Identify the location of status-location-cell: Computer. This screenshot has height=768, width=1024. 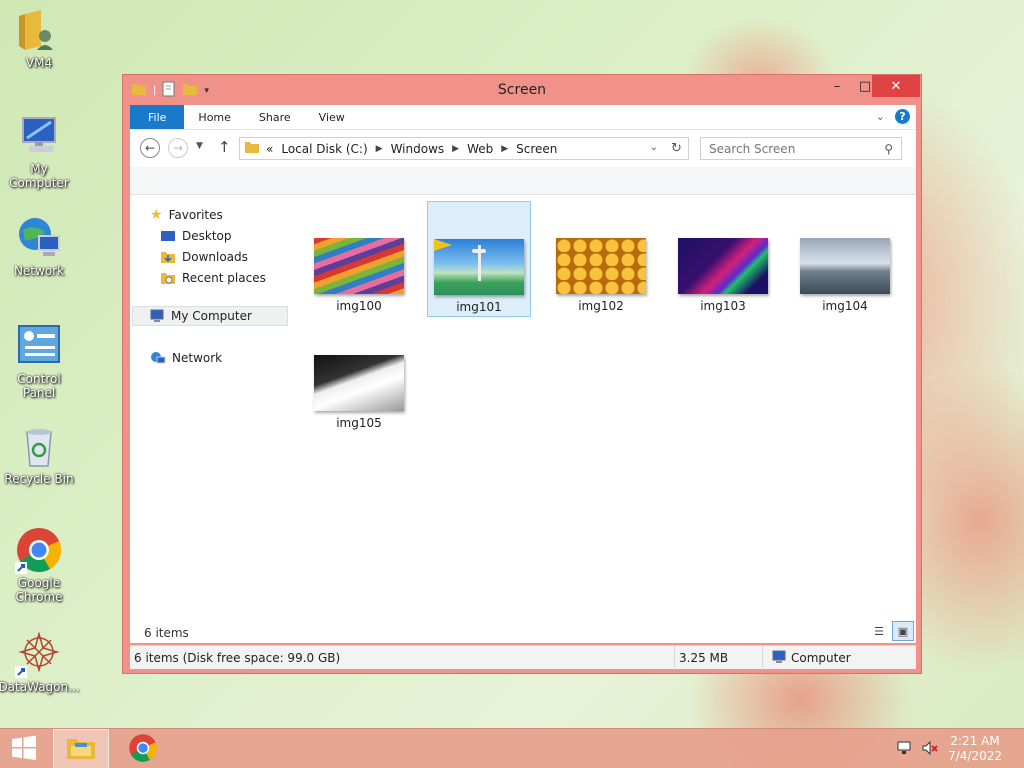
(839, 658).